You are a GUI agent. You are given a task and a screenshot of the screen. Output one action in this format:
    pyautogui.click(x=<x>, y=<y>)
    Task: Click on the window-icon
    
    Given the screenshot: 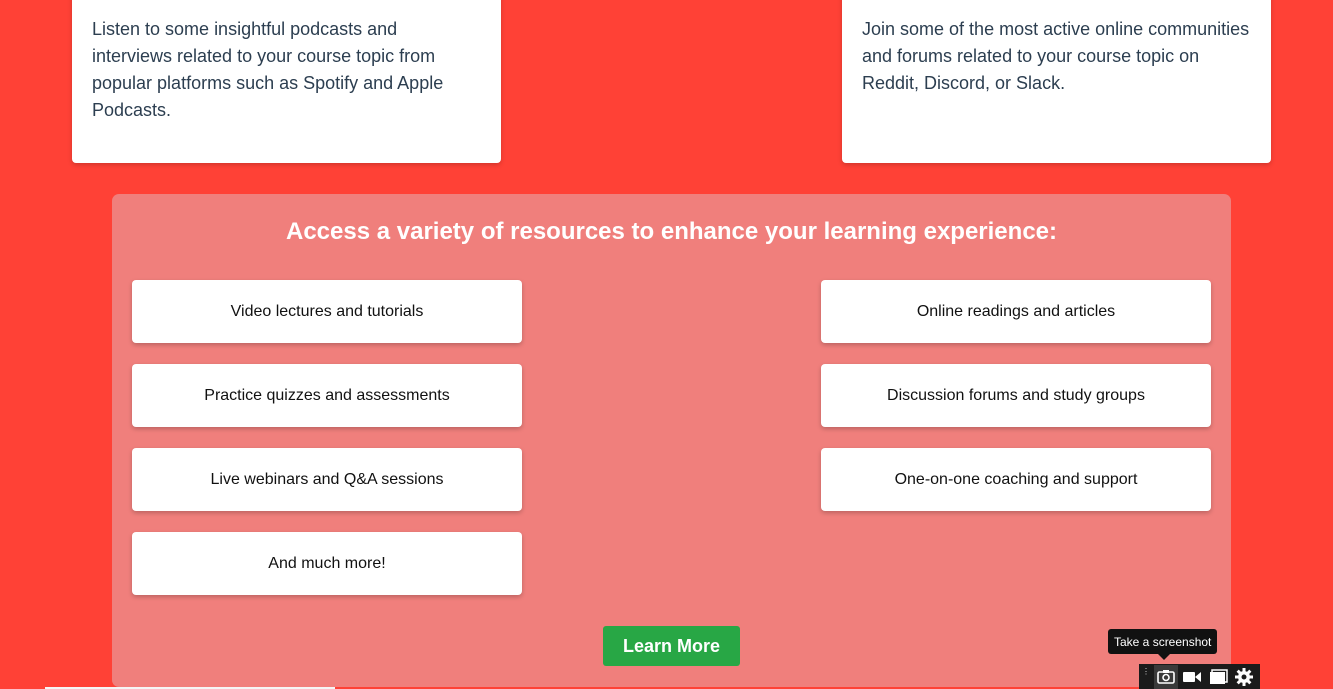 What is the action you would take?
    pyautogui.click(x=1218, y=677)
    